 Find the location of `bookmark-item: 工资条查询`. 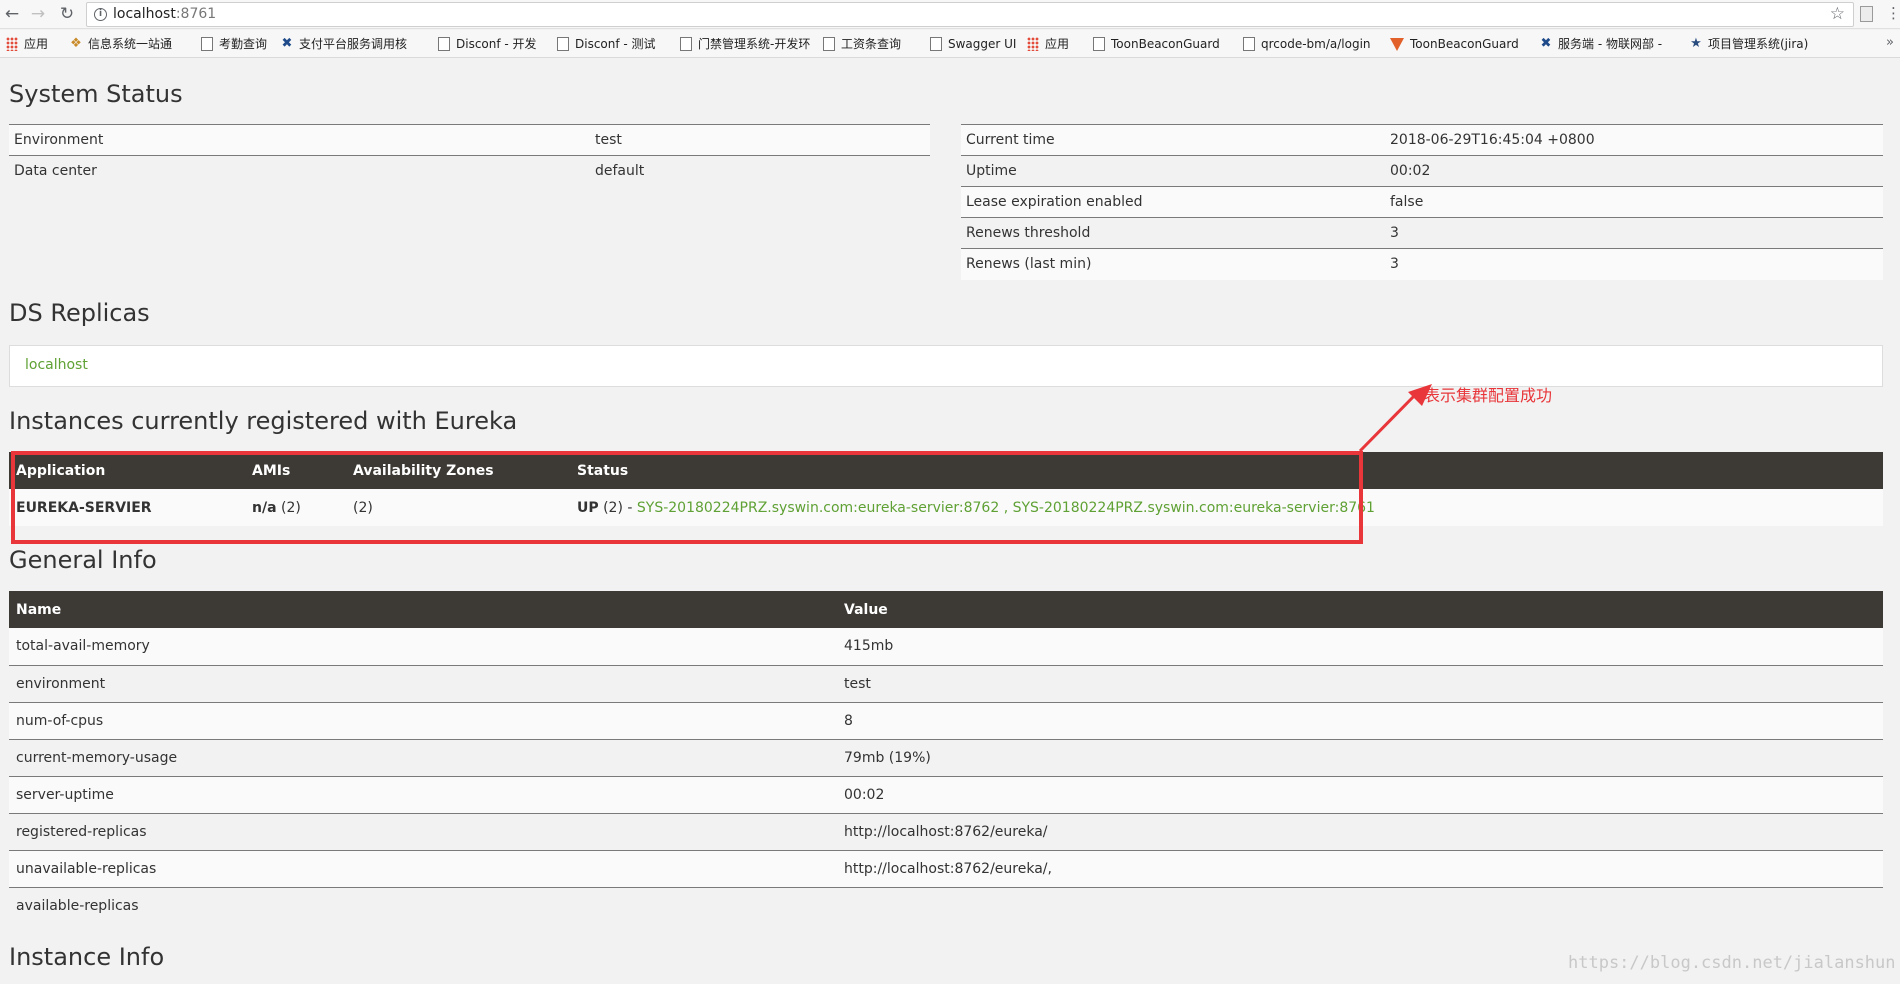

bookmark-item: 工资条查询 is located at coordinates (862, 44).